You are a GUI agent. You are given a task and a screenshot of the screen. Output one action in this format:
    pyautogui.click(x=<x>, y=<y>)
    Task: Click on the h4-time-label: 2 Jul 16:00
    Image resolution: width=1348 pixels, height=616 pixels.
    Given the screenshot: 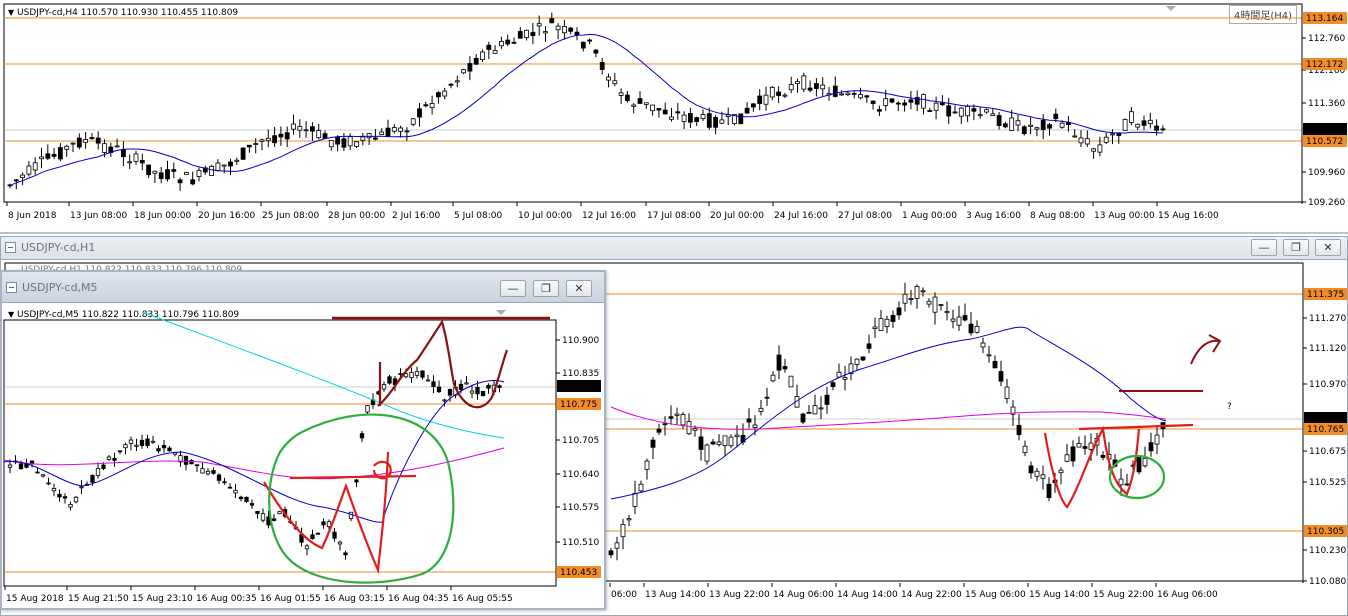 What is the action you would take?
    pyautogui.click(x=416, y=216)
    